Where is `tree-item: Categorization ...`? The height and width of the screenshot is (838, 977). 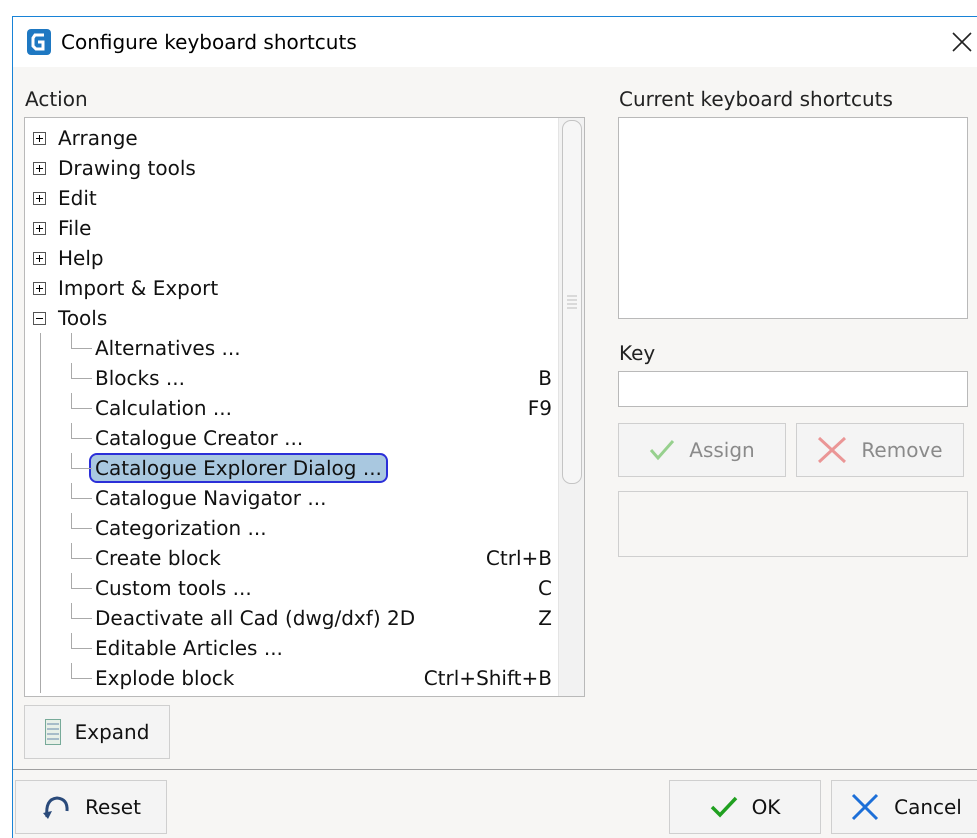
tree-item: Categorization ... is located at coordinates (181, 528).